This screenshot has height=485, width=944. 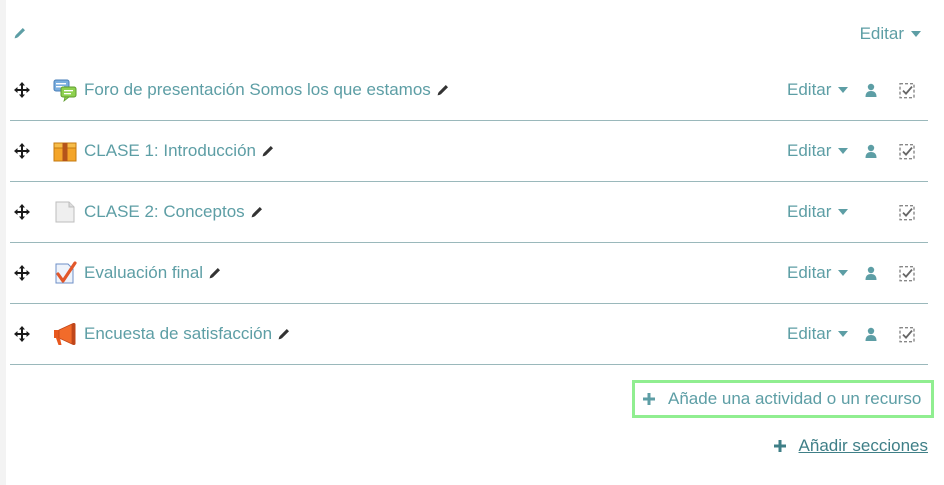 I want to click on edit-section-pencil-icon, so click(x=20, y=33).